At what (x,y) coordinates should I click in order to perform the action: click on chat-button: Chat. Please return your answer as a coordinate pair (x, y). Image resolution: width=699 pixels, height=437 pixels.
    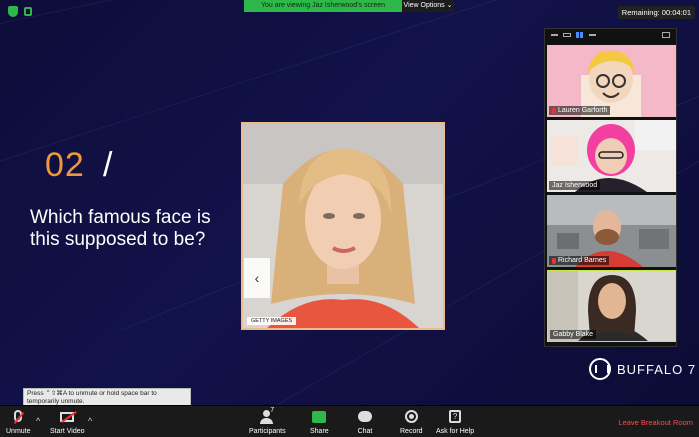
    Looking at the image, I should click on (365, 422).